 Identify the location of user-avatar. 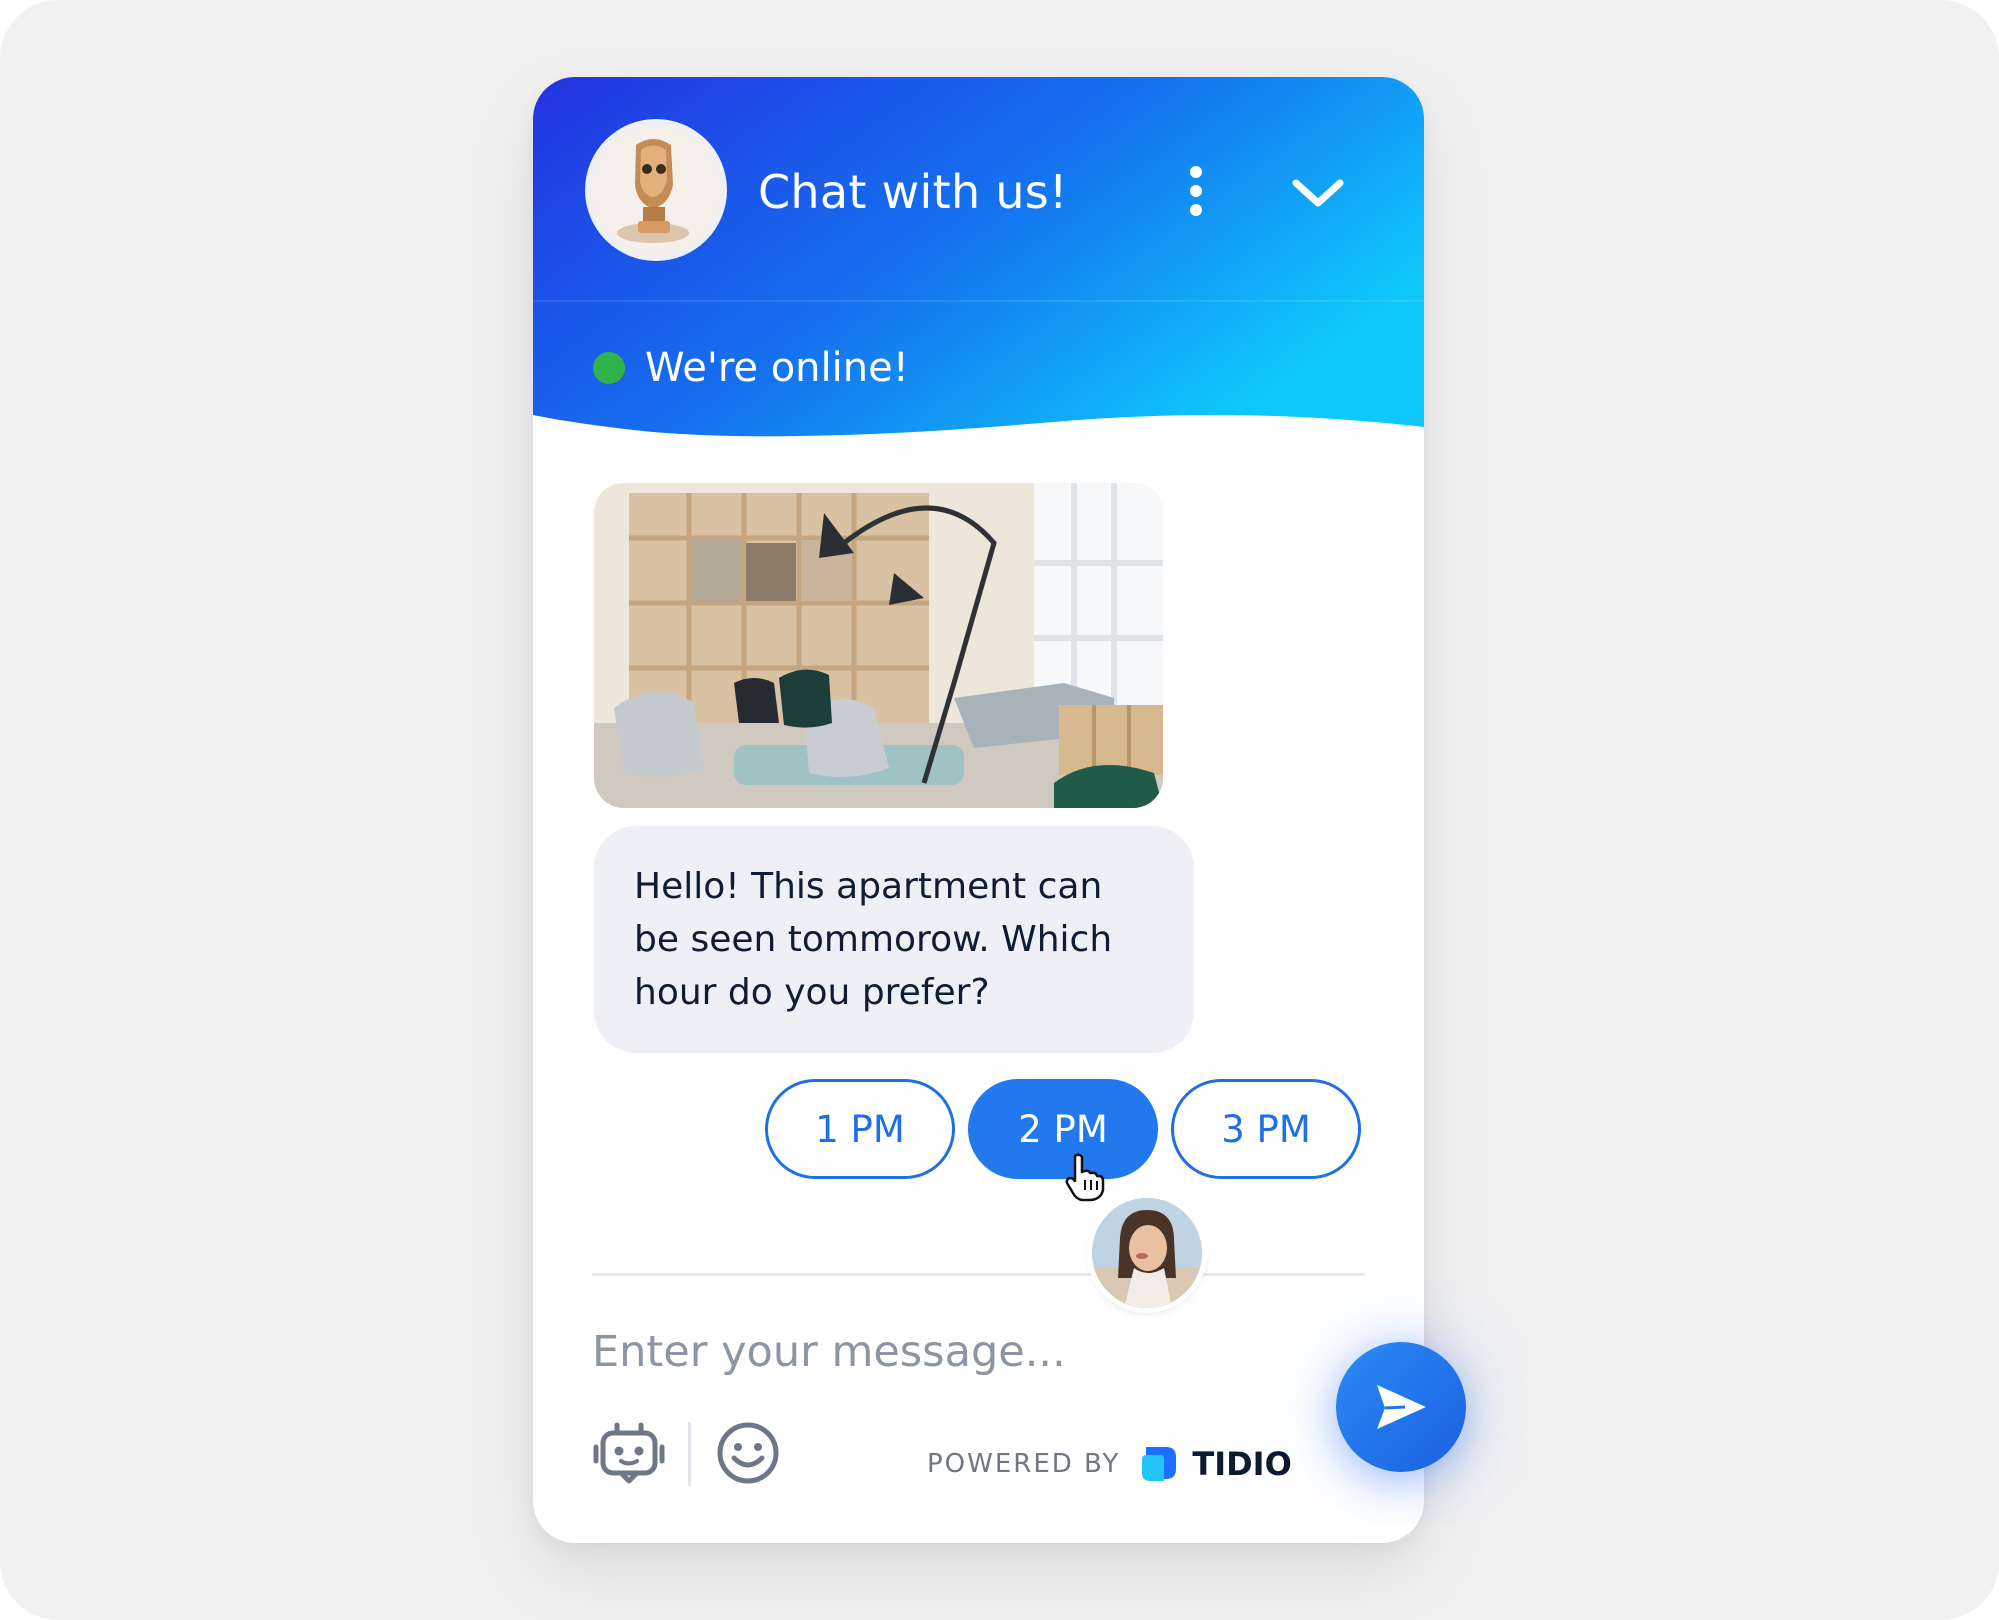
(1147, 1253).